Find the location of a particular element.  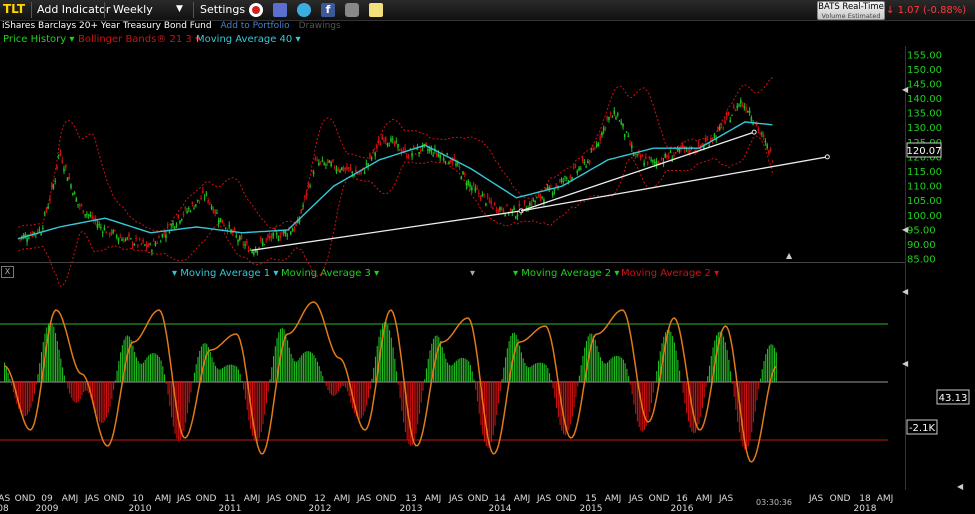

scroll-up-icon: ▲ is located at coordinates (789, 255).